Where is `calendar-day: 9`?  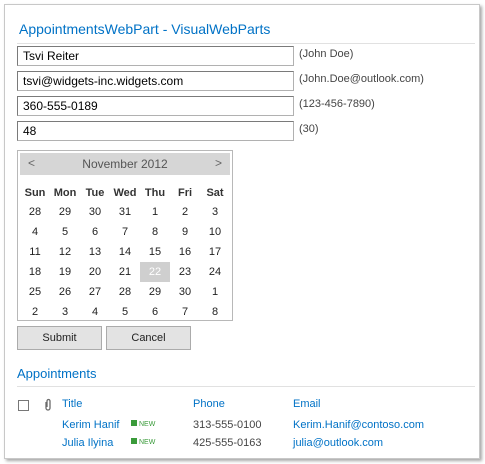 calendar-day: 9 is located at coordinates (185, 232).